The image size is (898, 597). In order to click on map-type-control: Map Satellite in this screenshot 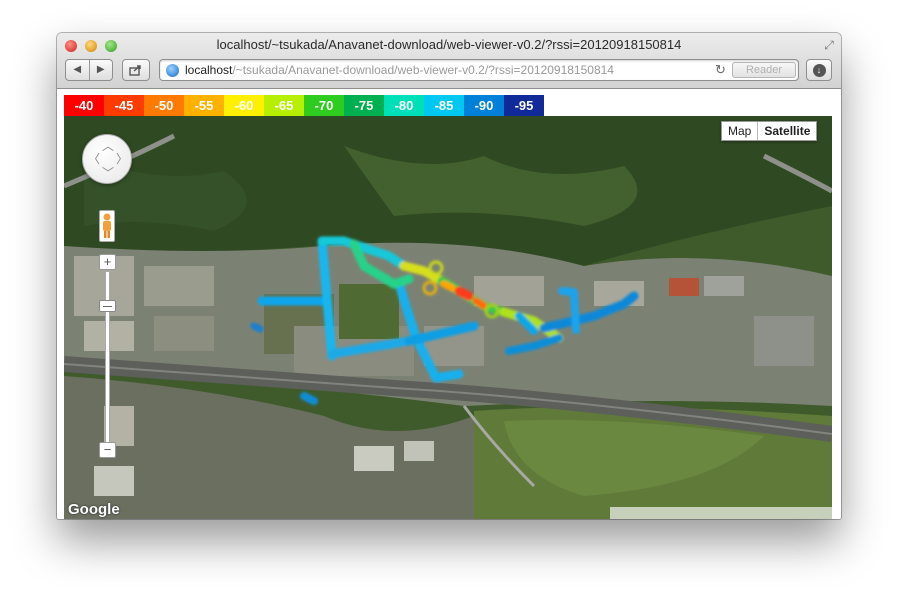, I will do `click(769, 131)`.